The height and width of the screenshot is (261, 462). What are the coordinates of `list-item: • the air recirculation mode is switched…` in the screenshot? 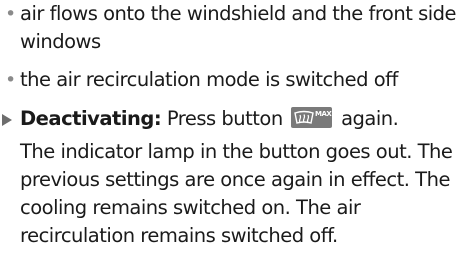 It's located at (231, 80).